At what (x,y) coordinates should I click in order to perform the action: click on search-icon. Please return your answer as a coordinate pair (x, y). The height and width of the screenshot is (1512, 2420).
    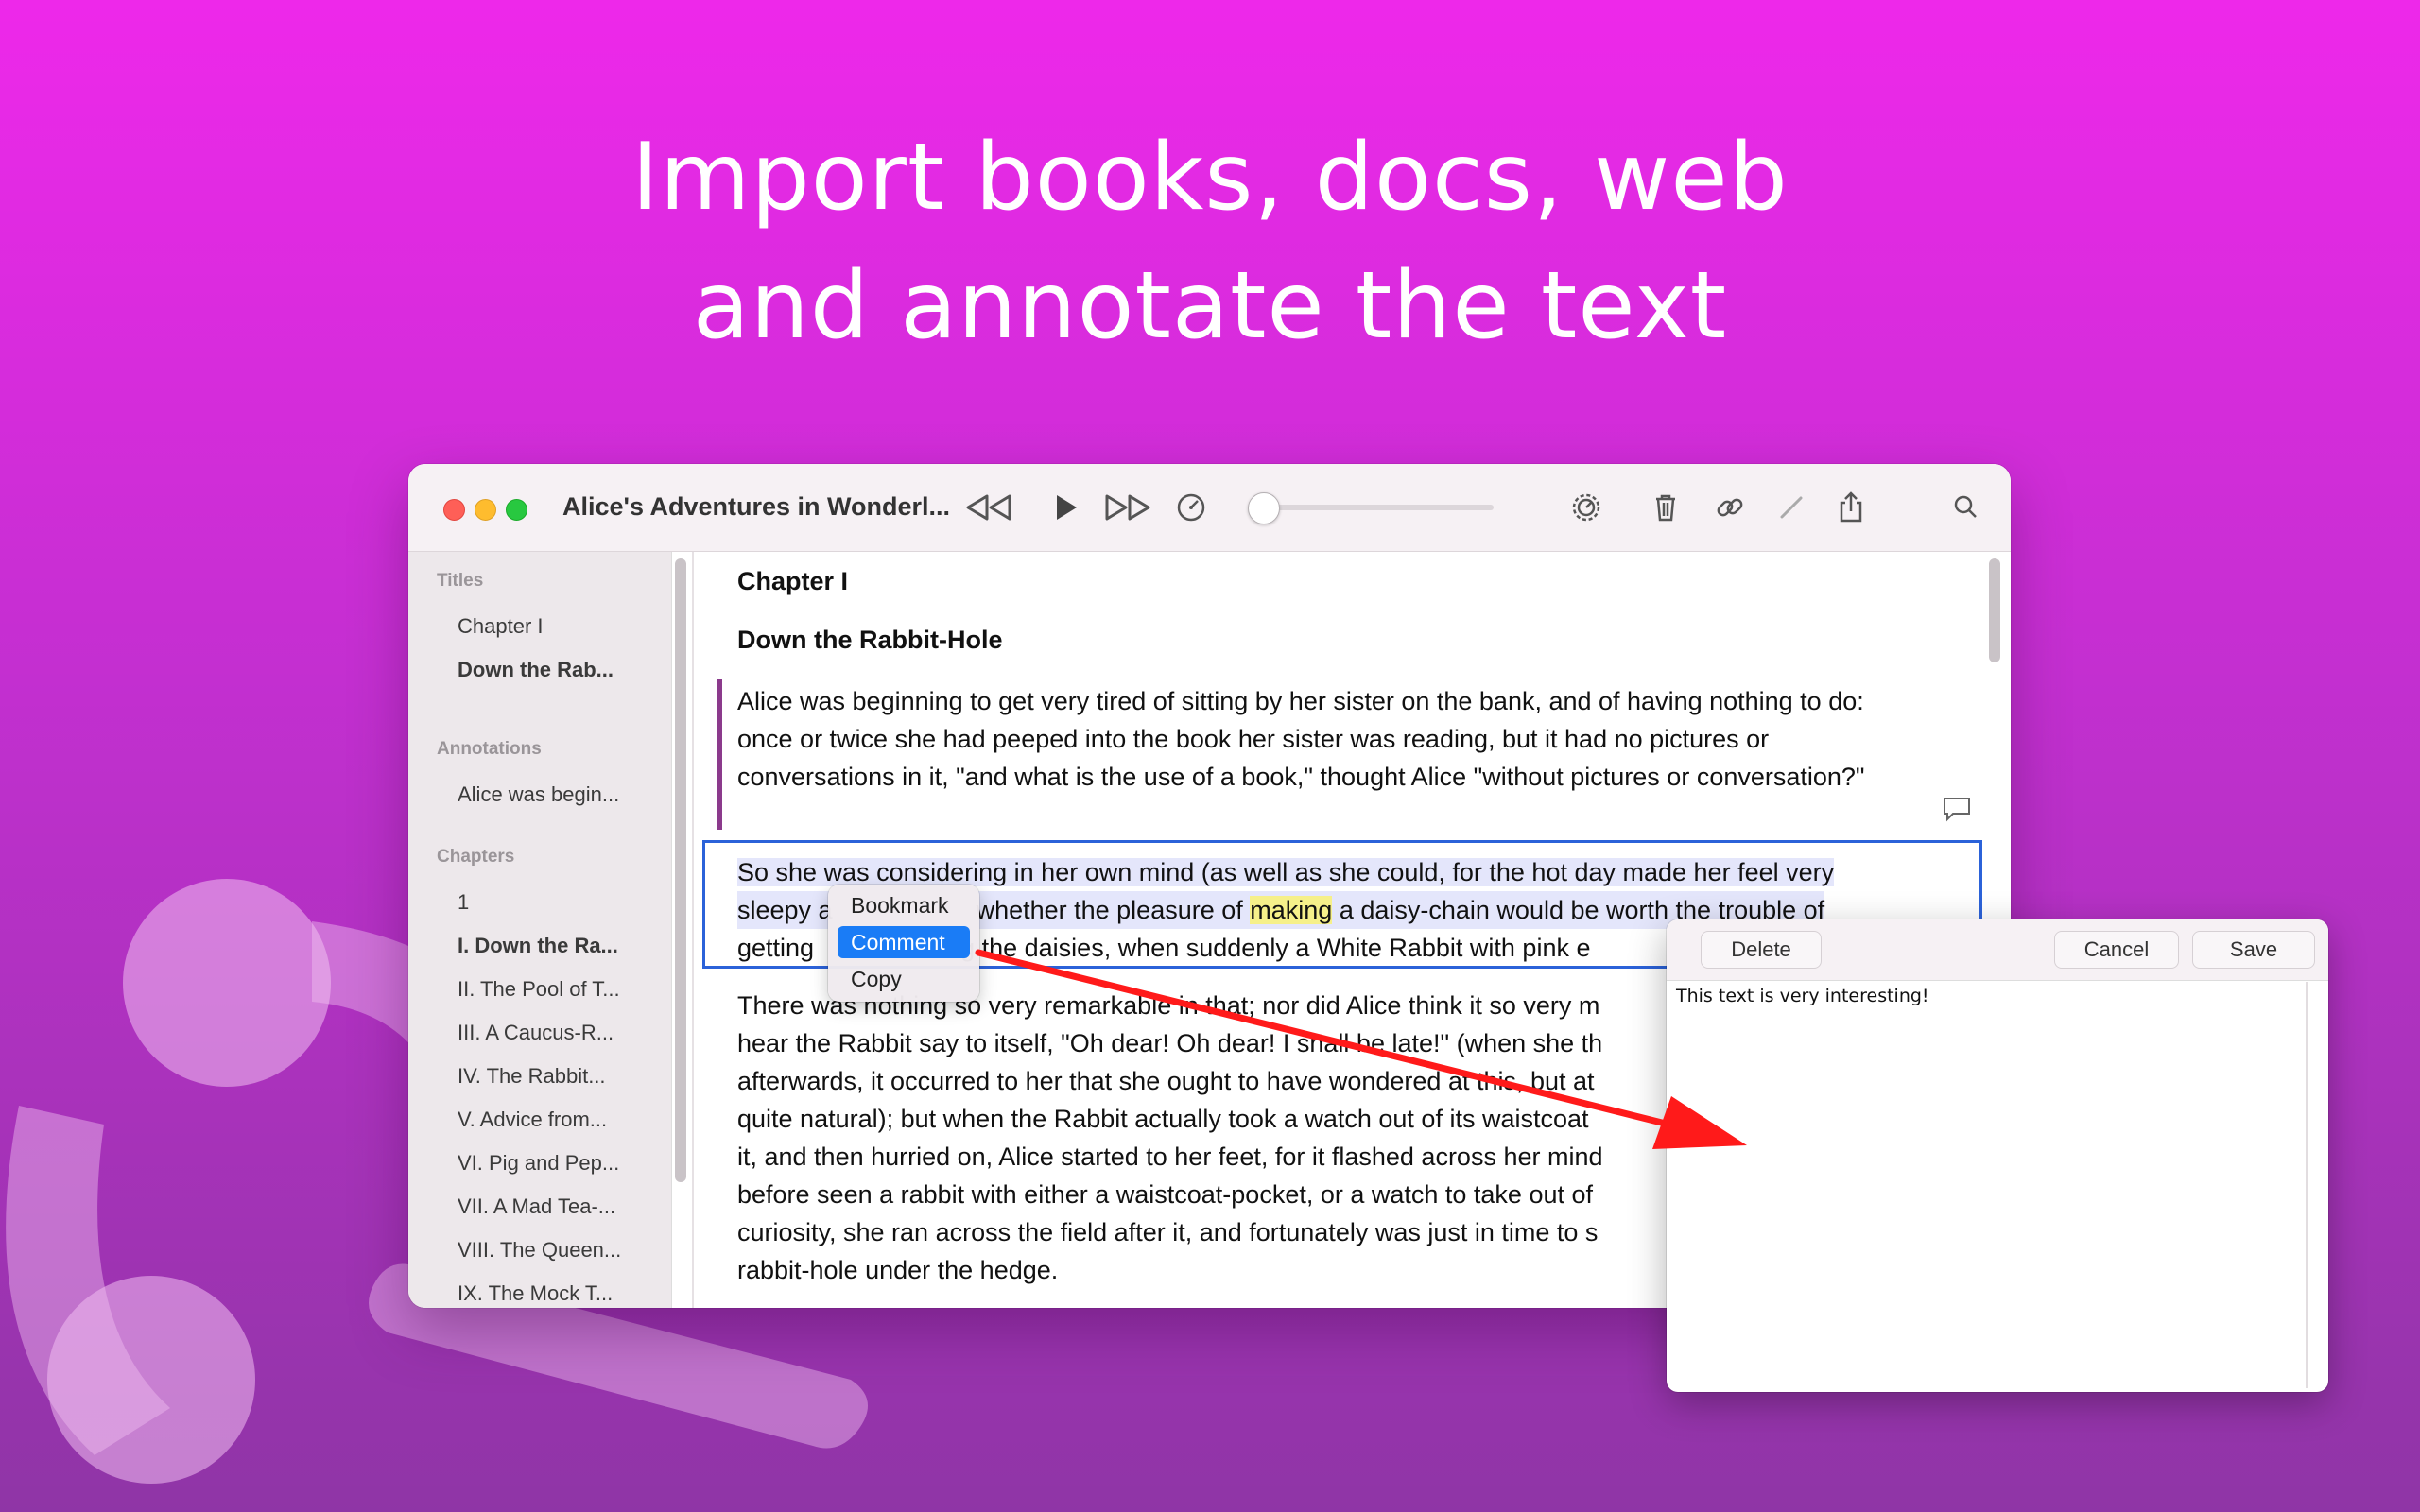
    Looking at the image, I should click on (1966, 507).